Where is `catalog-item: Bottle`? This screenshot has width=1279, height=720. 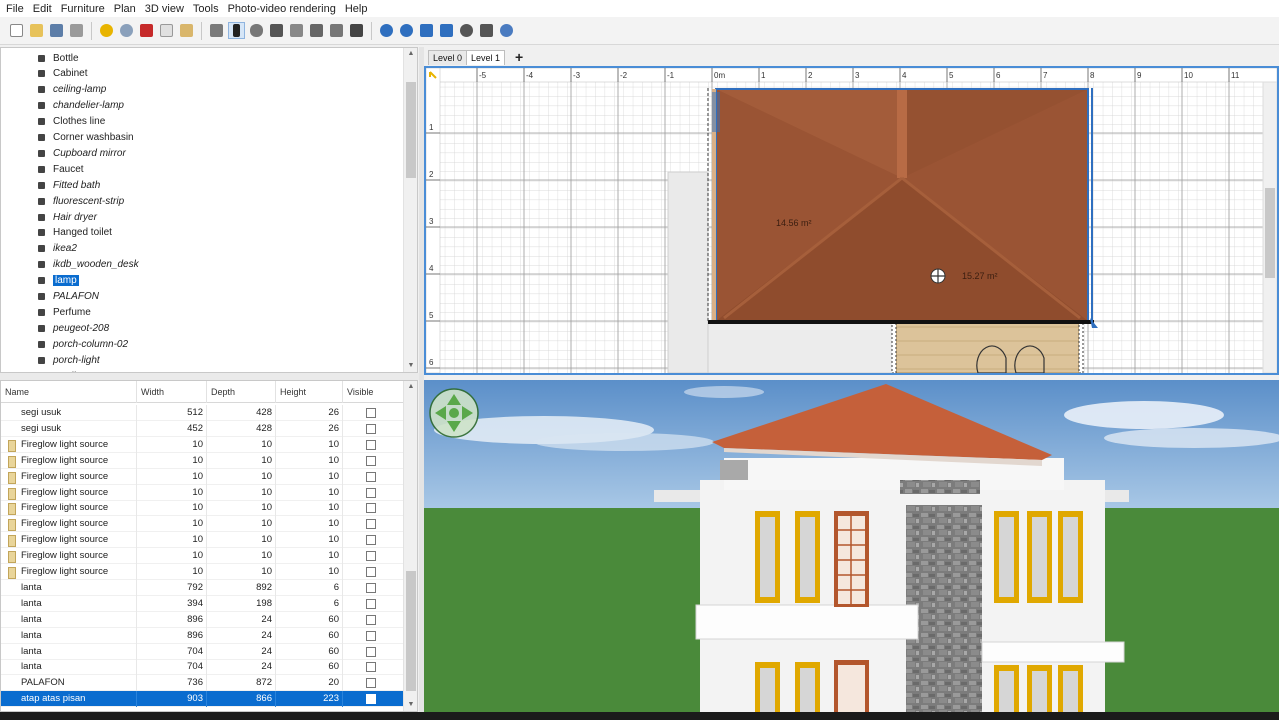 catalog-item: Bottle is located at coordinates (57, 58).